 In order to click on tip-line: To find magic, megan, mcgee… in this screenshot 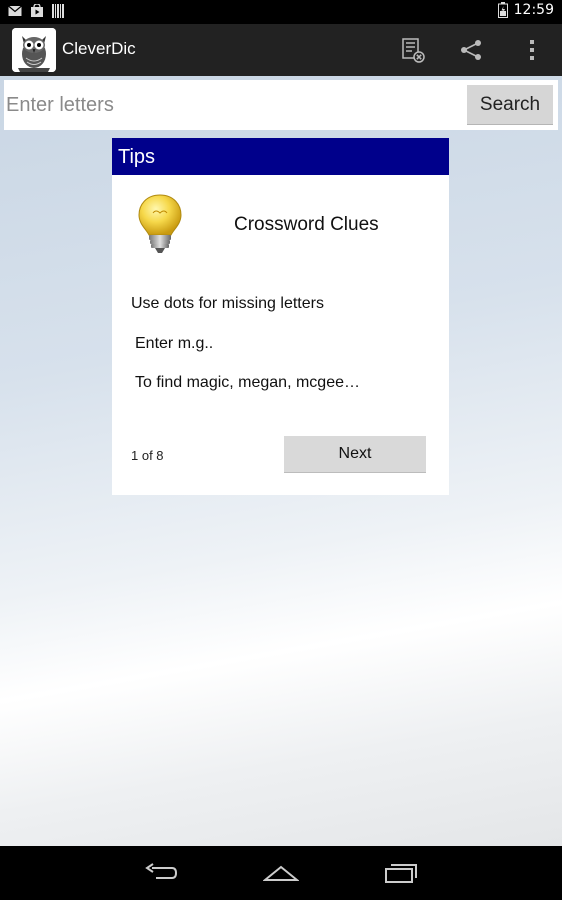, I will do `click(247, 382)`.